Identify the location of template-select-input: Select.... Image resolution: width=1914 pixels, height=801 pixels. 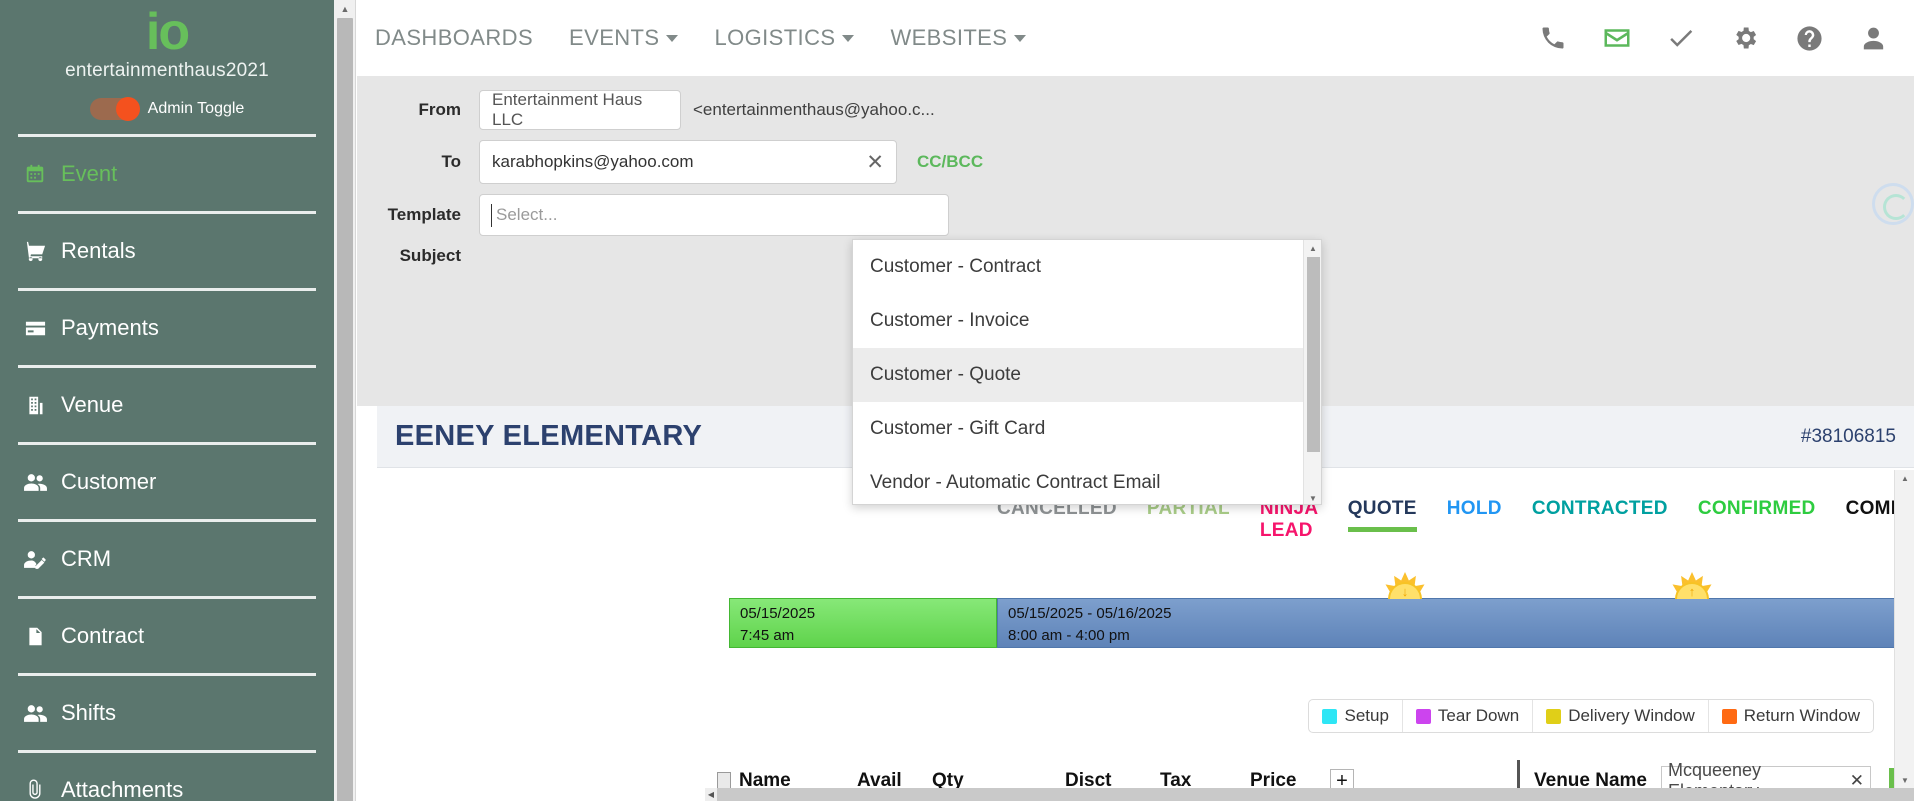
(714, 215).